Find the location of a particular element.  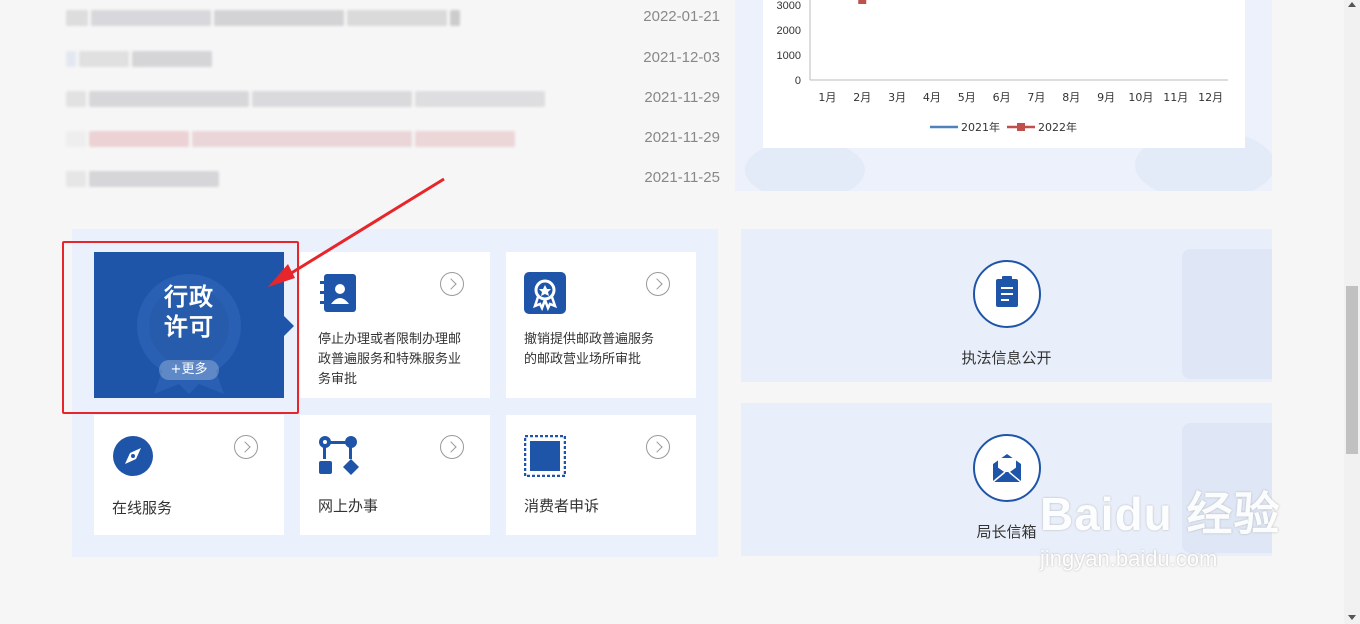

service-tile-online-affairs: 网上办事 is located at coordinates (395, 475).